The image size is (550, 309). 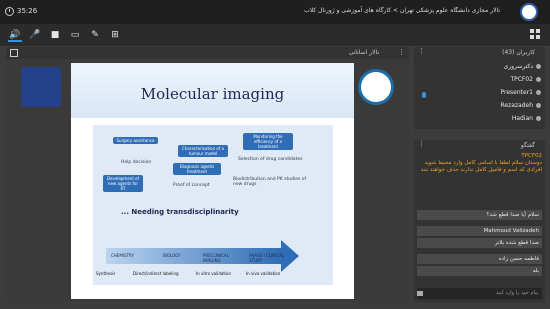 I want to click on mic-active-icon, so click(x=424, y=95).